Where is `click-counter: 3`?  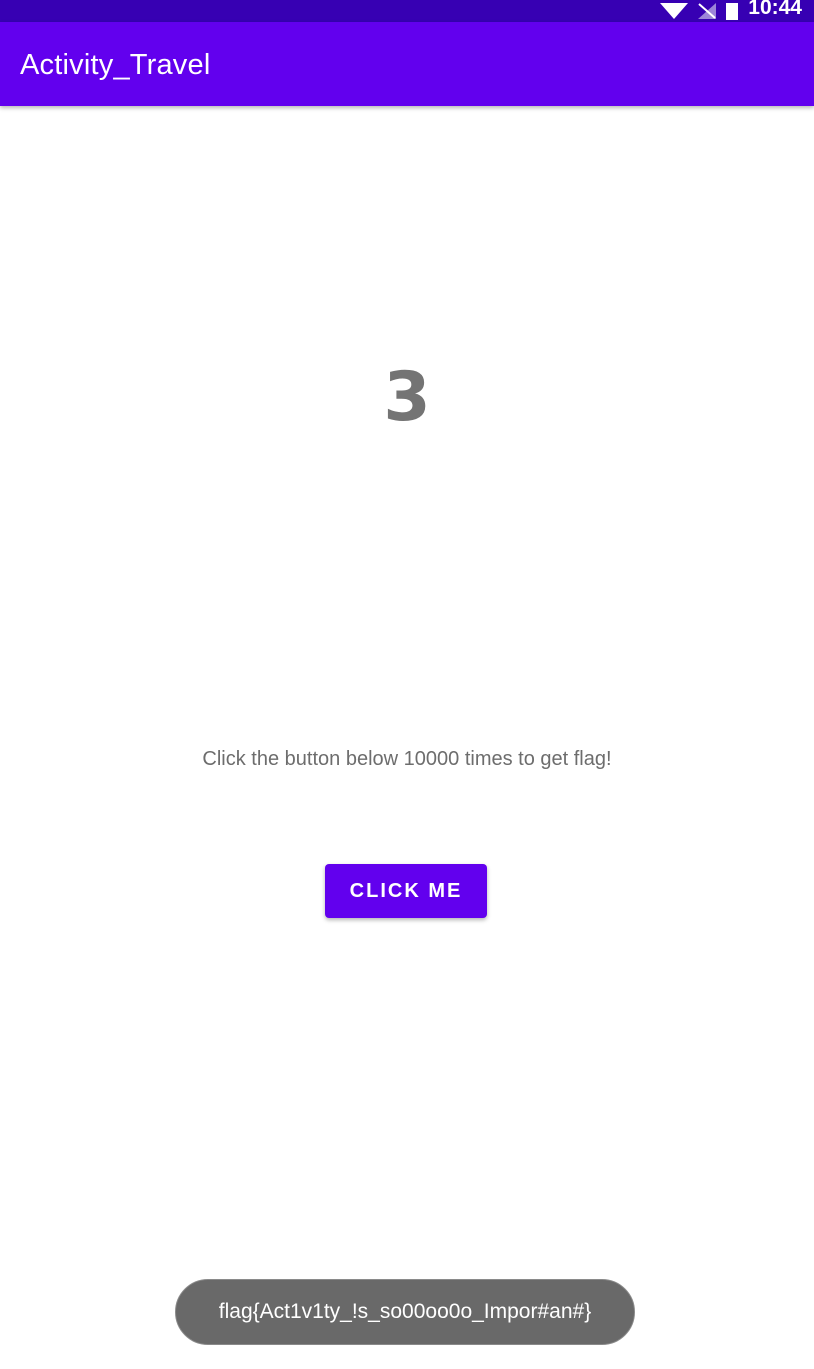
click-counter: 3 is located at coordinates (407, 397).